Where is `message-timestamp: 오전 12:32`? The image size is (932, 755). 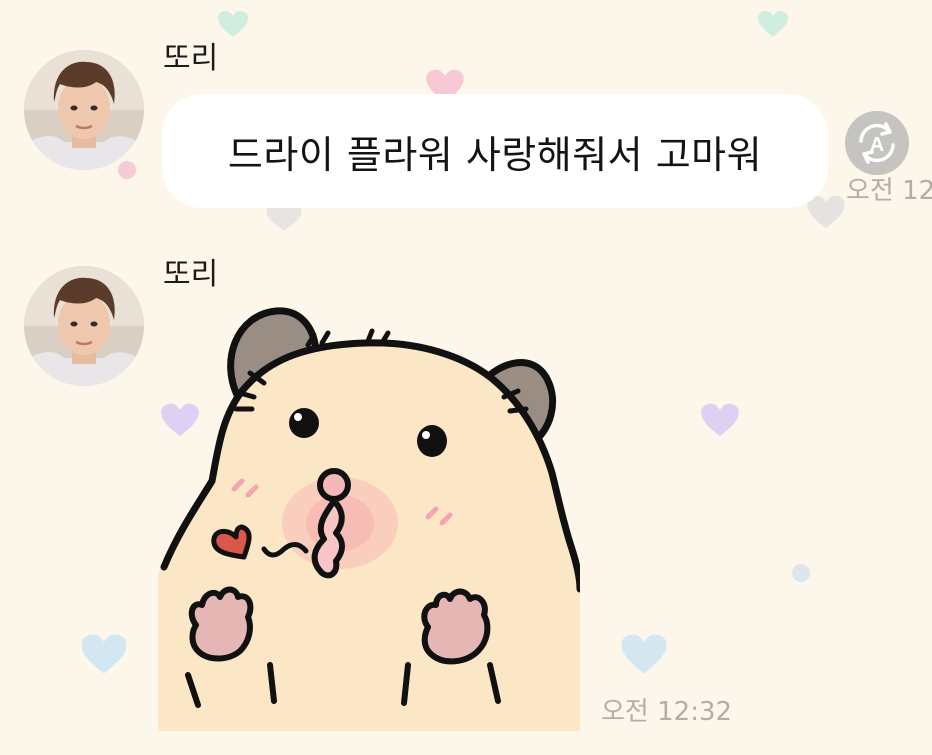 message-timestamp: 오전 12:32 is located at coordinates (667, 712).